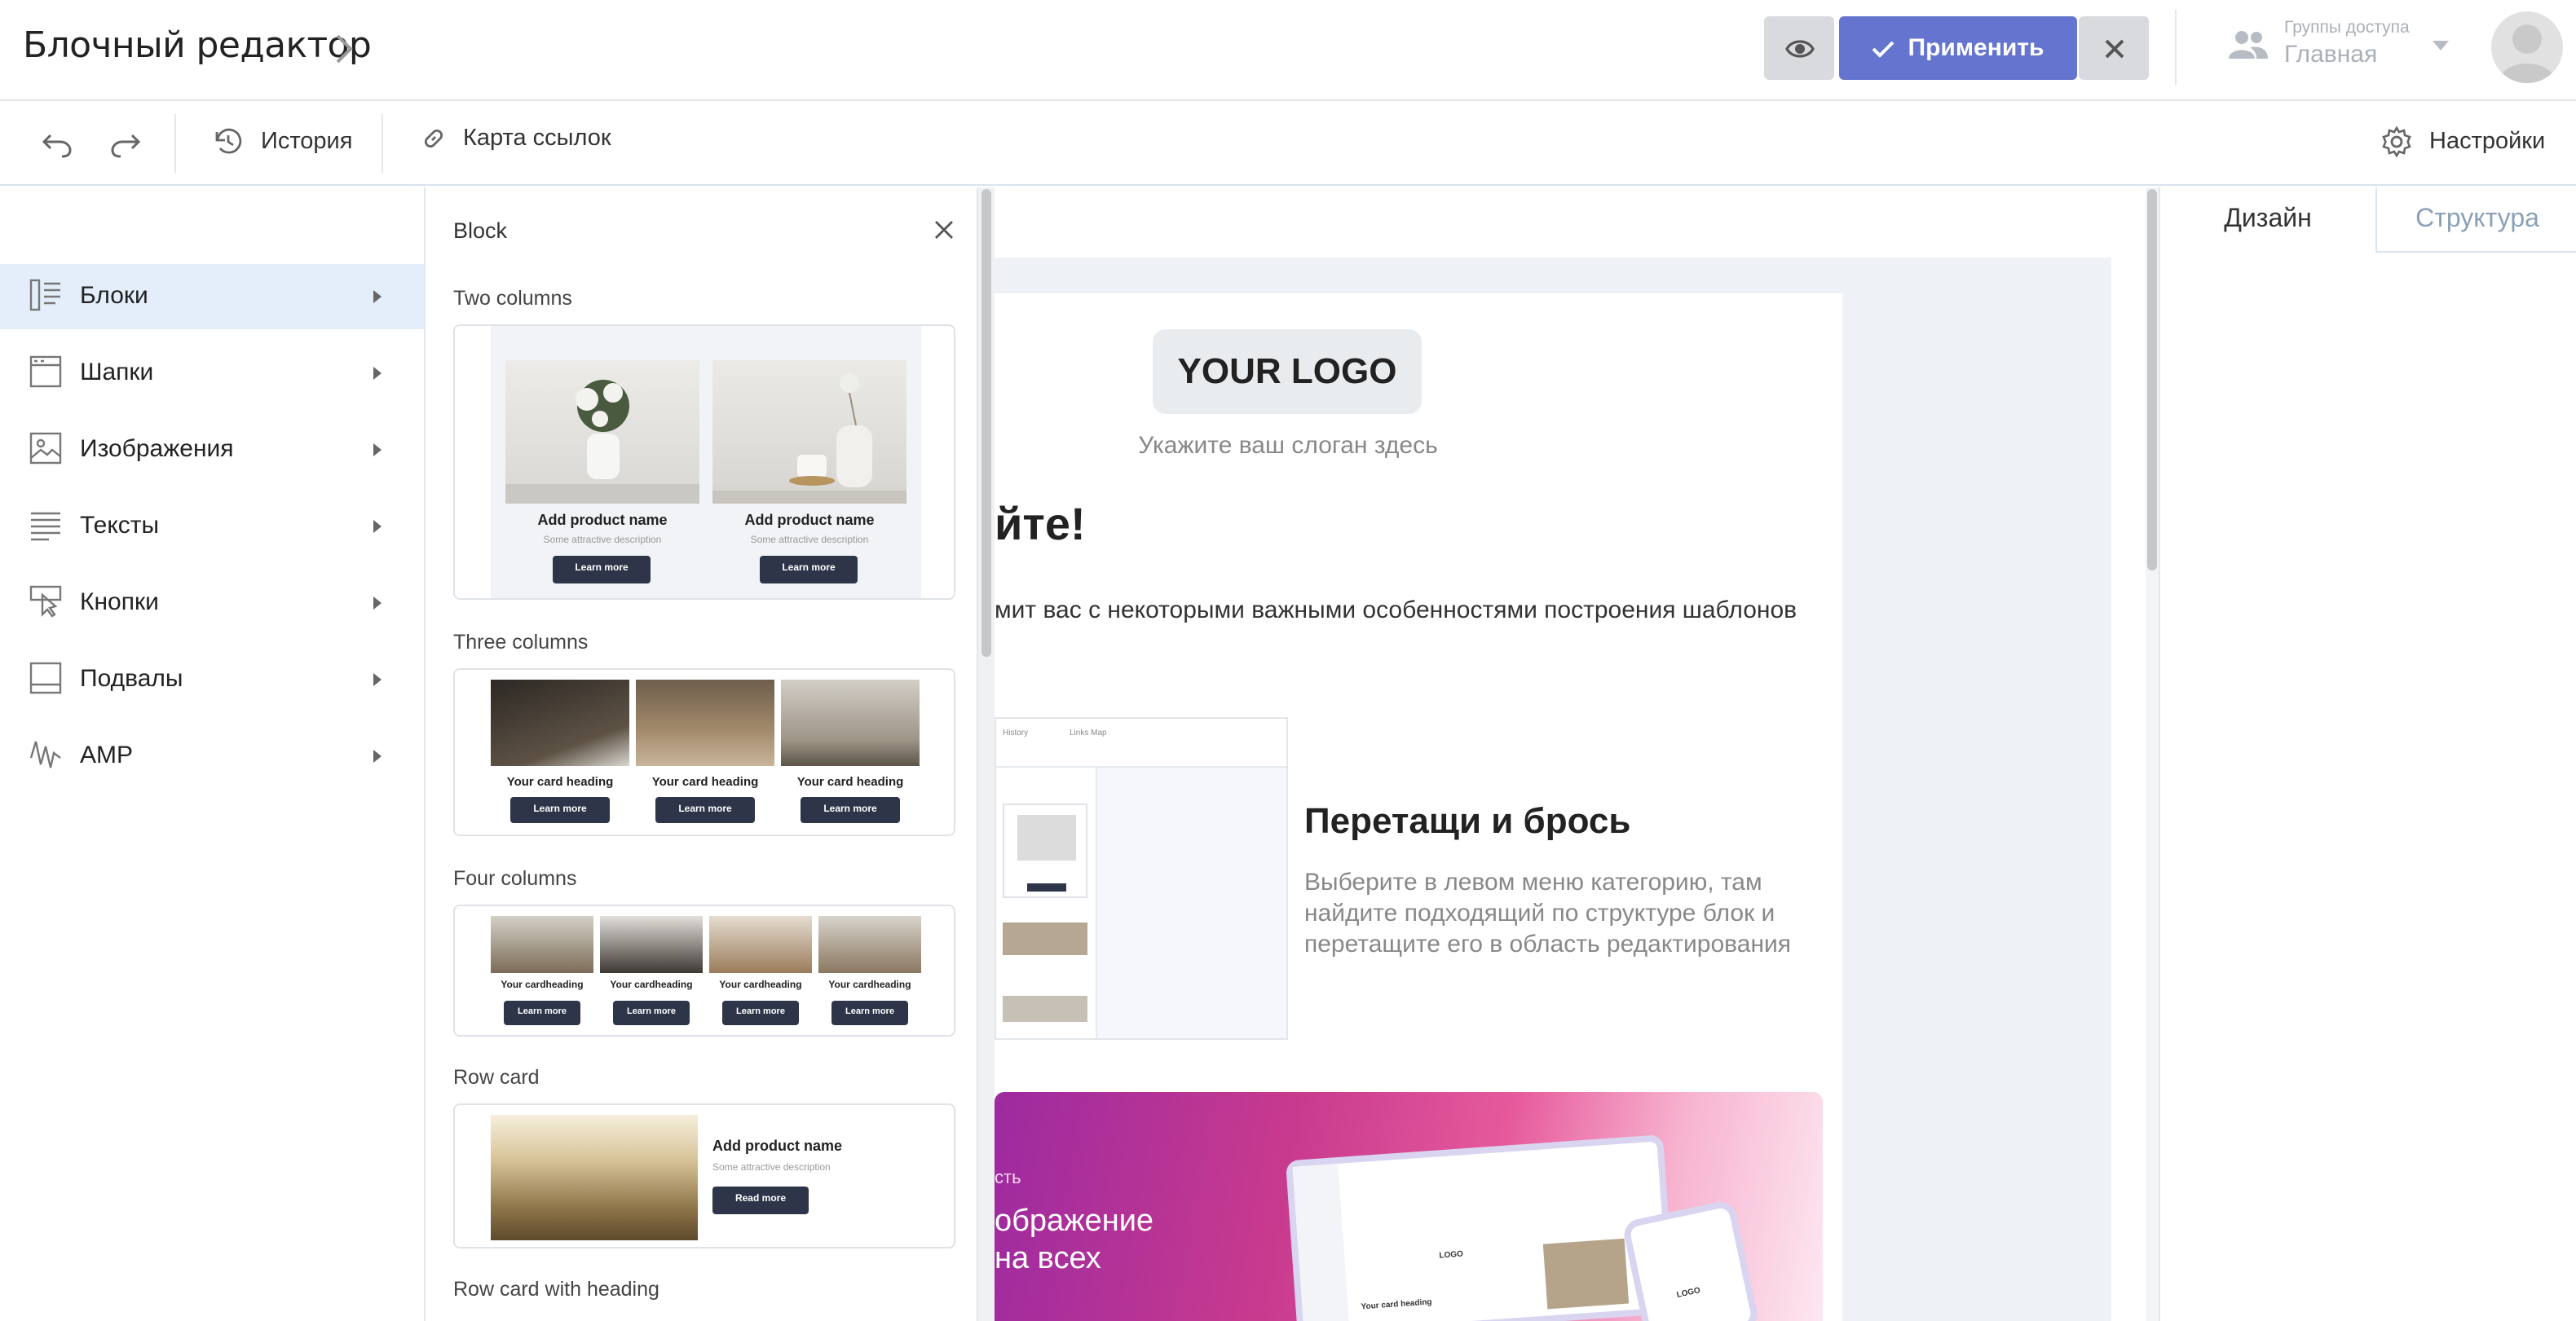  Describe the element at coordinates (496, 1077) in the screenshot. I see `section-label-row-card: Row card` at that location.